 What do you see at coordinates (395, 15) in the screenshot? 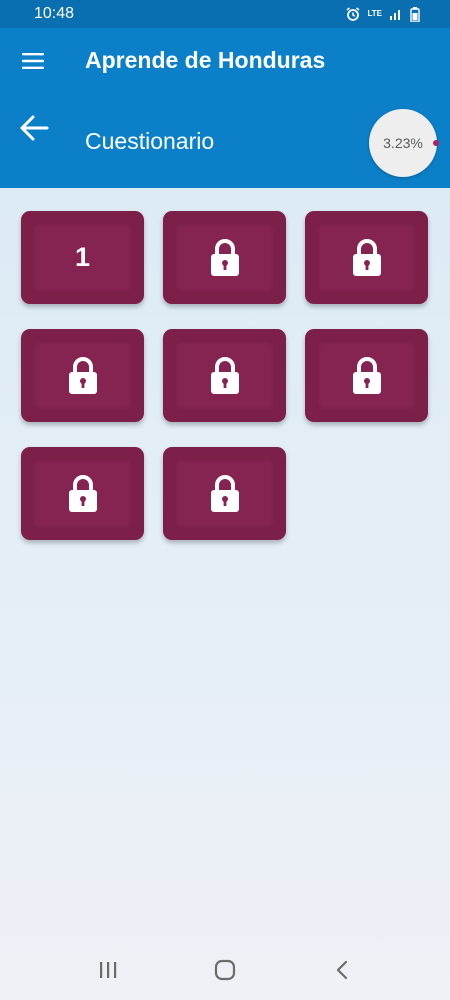
I see `signal-icon` at bounding box center [395, 15].